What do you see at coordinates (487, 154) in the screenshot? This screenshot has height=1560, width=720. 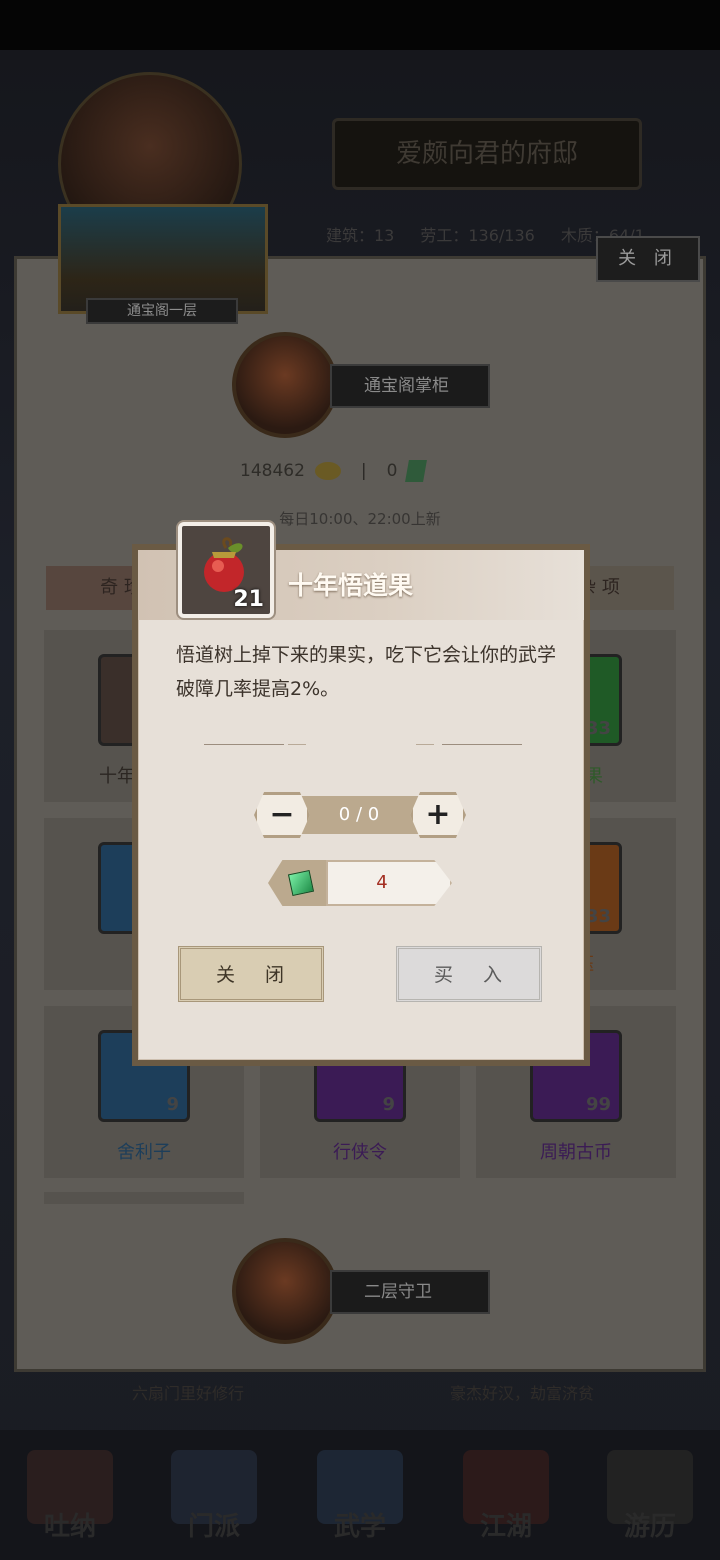 I see `mansion-title: 爱颇向君的府邸` at bounding box center [487, 154].